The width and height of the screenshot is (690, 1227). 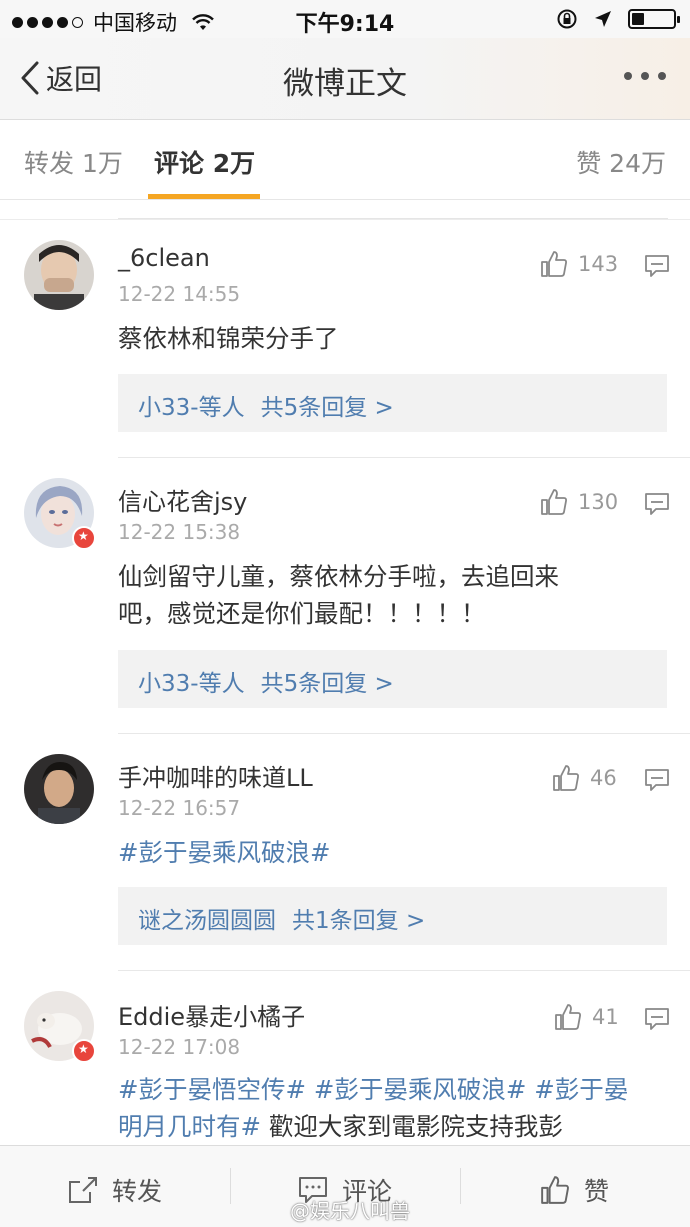 I want to click on location-arrow-icon, so click(x=603, y=19).